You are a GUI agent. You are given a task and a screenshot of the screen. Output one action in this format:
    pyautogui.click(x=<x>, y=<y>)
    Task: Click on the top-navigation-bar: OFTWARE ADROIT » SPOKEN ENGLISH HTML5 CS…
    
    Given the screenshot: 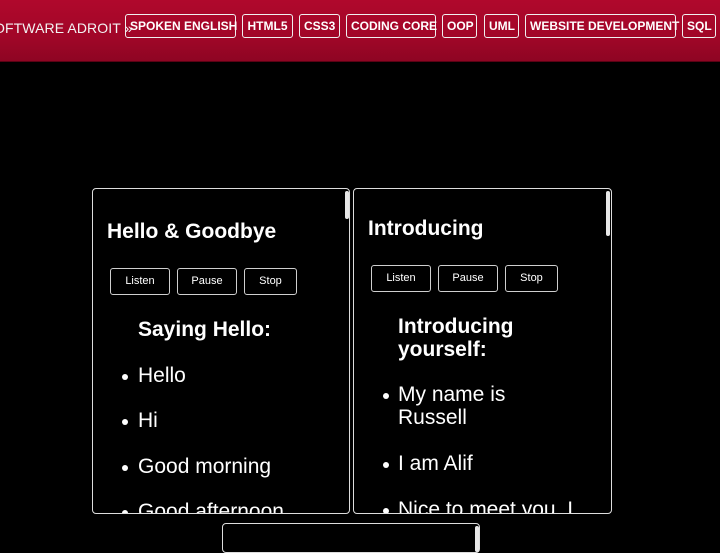 What is the action you would take?
    pyautogui.click(x=360, y=31)
    